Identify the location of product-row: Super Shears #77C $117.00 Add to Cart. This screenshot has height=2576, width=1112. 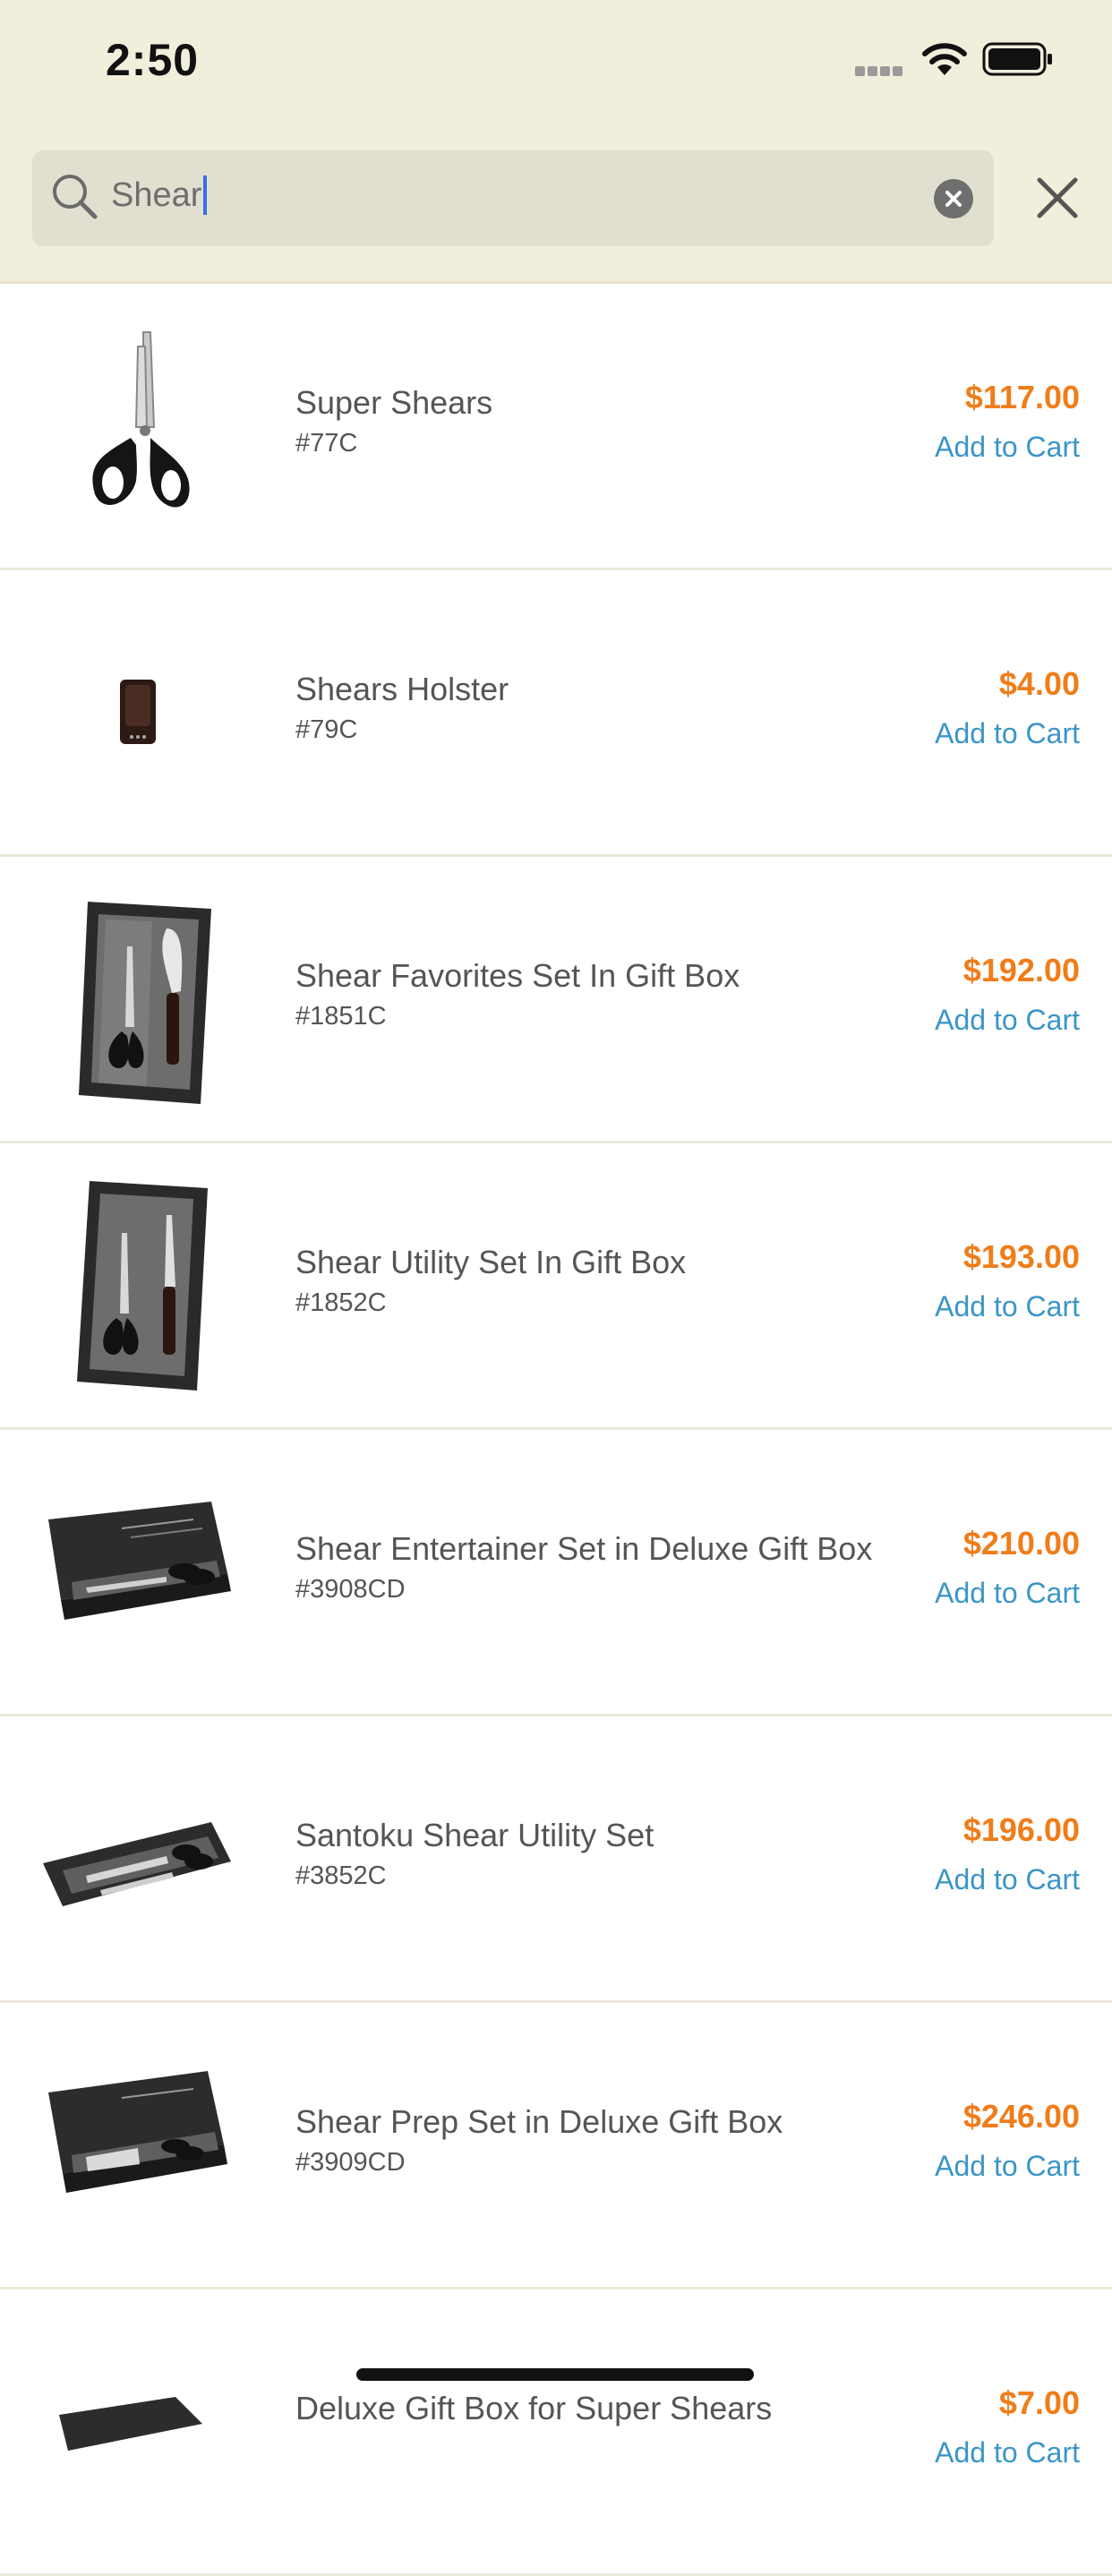
(556, 427).